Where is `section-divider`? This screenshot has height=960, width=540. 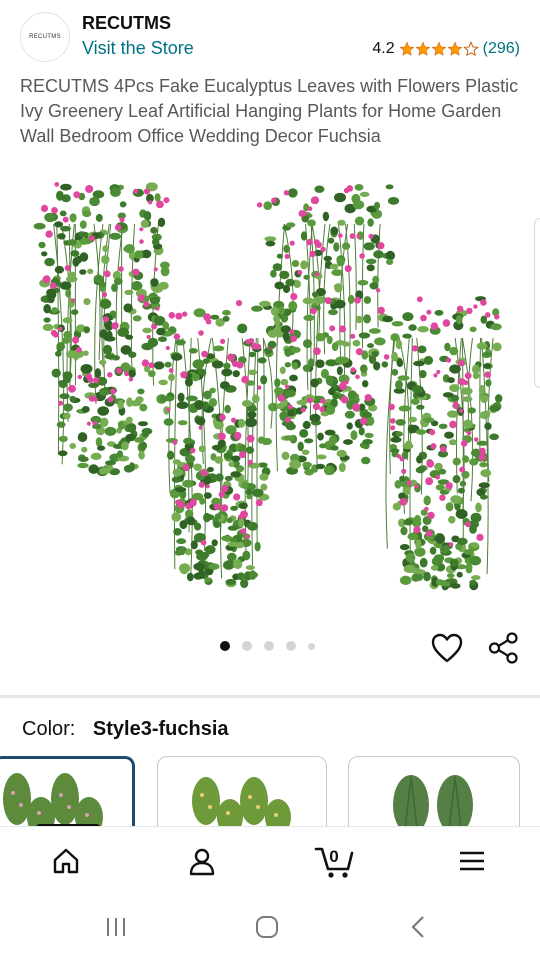
section-divider is located at coordinates (270, 696).